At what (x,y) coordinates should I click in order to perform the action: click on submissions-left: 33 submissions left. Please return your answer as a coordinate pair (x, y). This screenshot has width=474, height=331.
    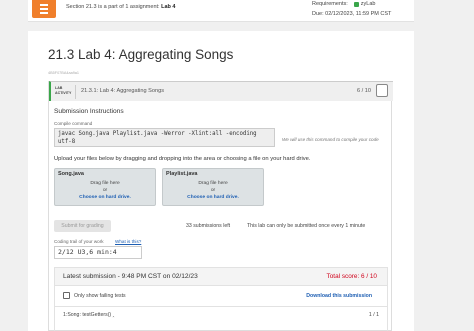
    Looking at the image, I should click on (208, 226).